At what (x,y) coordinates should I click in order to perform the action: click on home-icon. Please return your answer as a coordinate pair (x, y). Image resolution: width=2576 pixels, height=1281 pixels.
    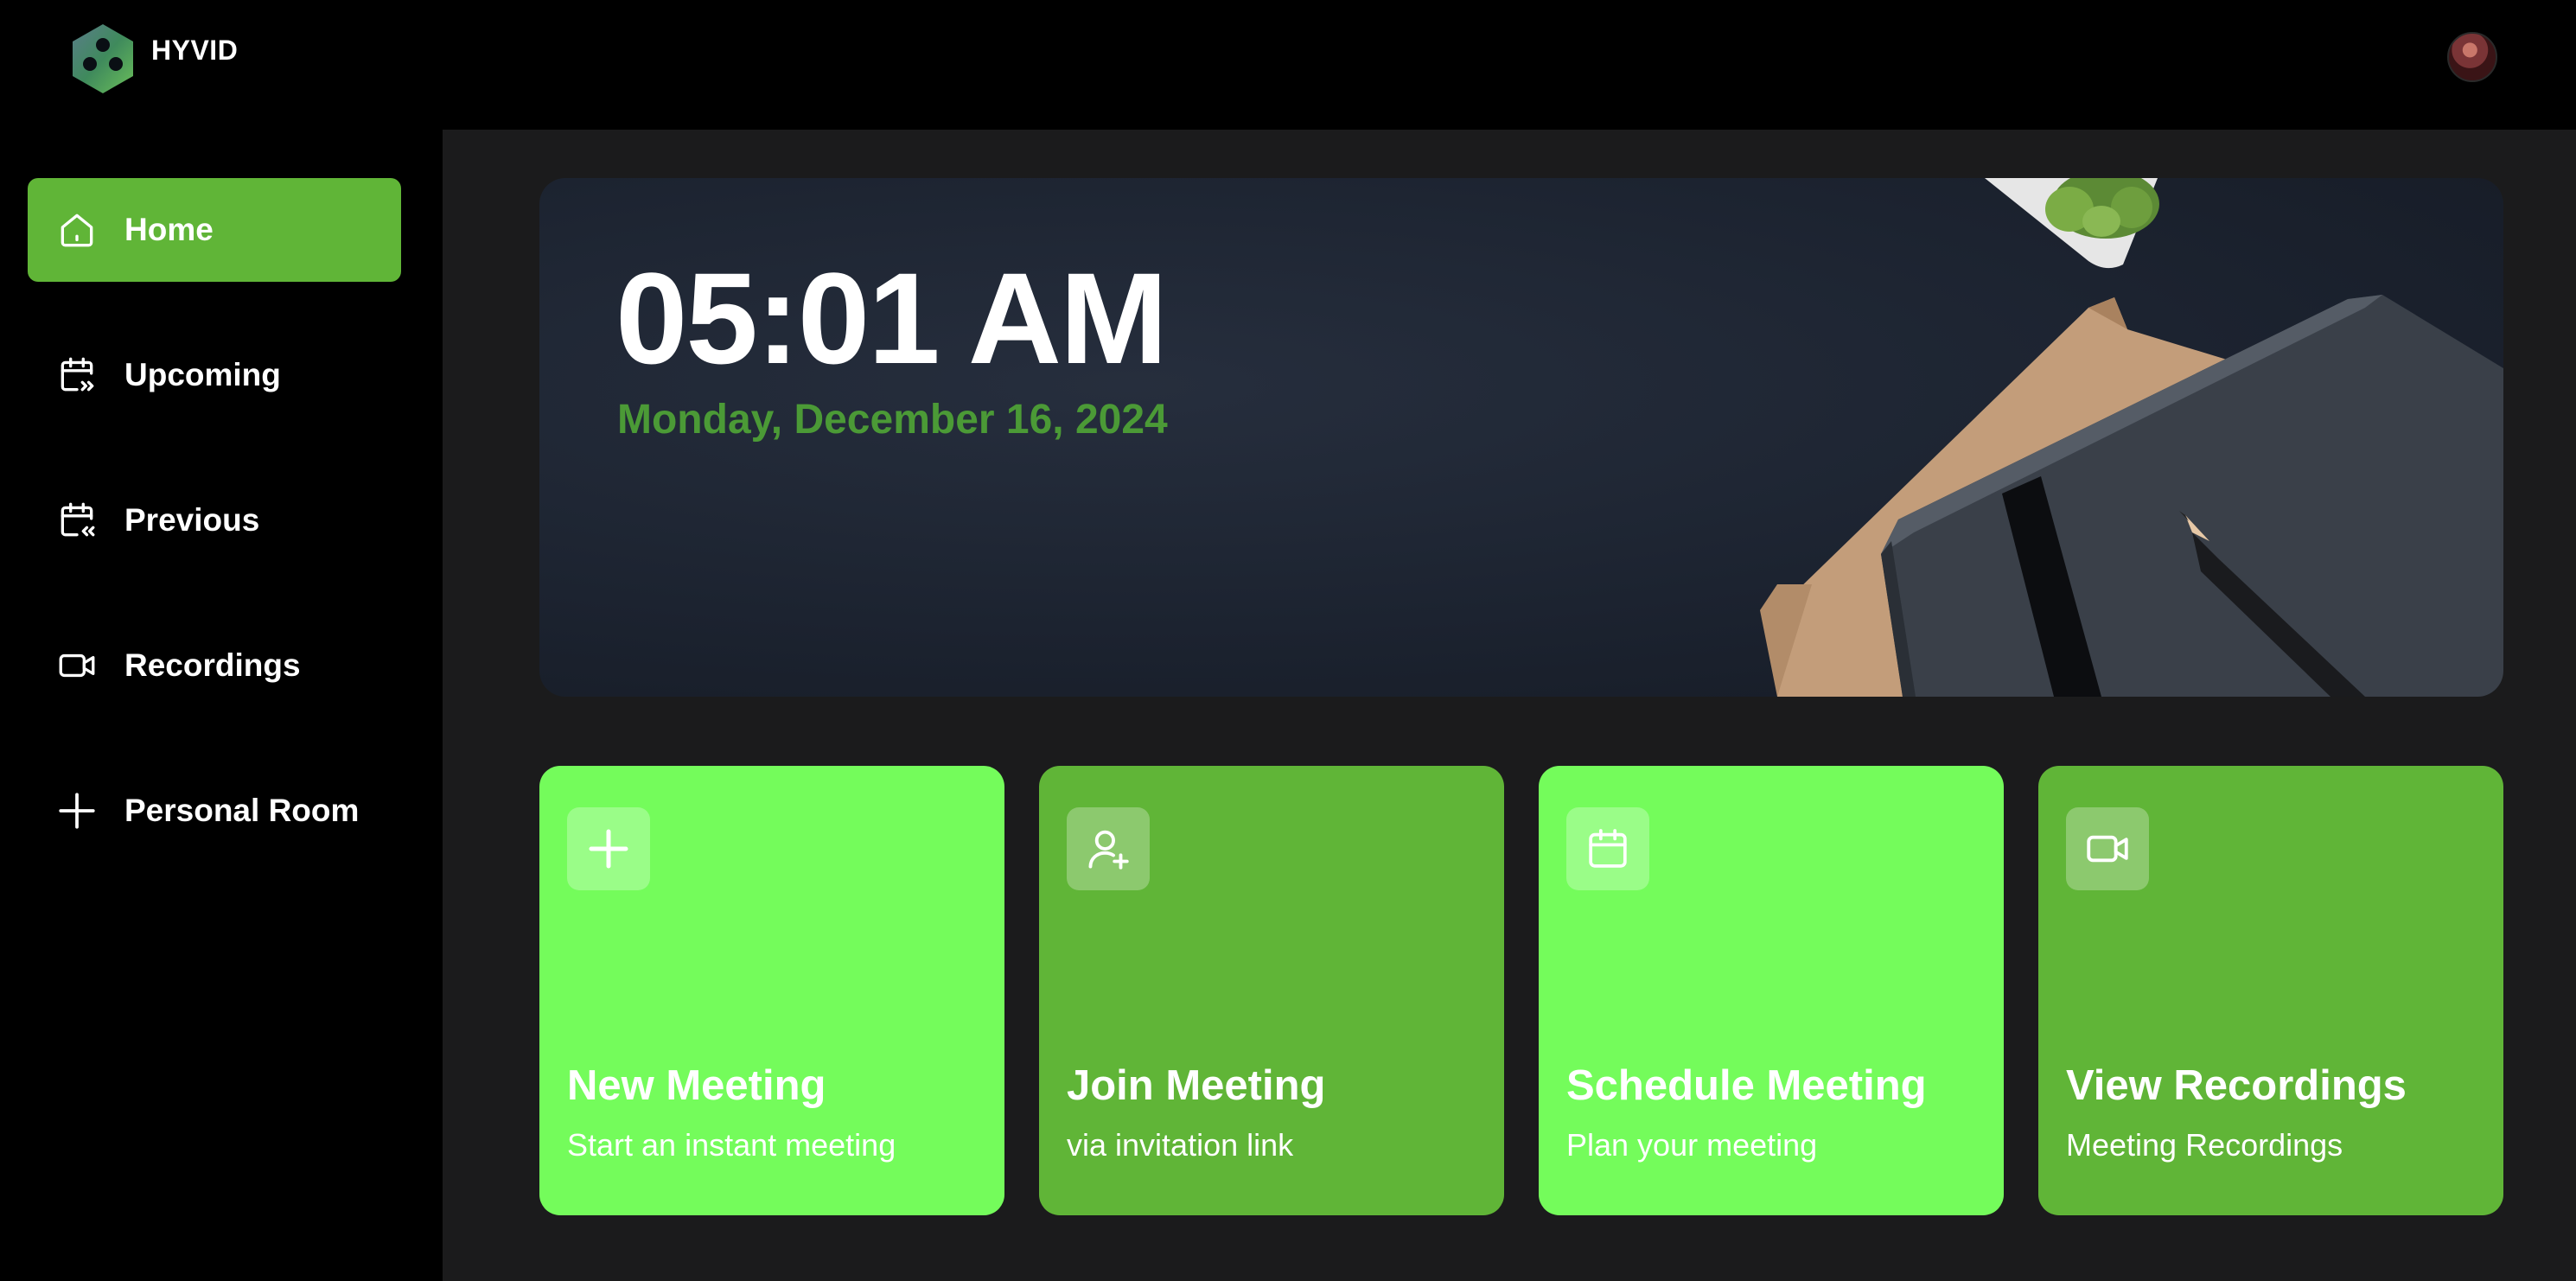
    Looking at the image, I should click on (77, 230).